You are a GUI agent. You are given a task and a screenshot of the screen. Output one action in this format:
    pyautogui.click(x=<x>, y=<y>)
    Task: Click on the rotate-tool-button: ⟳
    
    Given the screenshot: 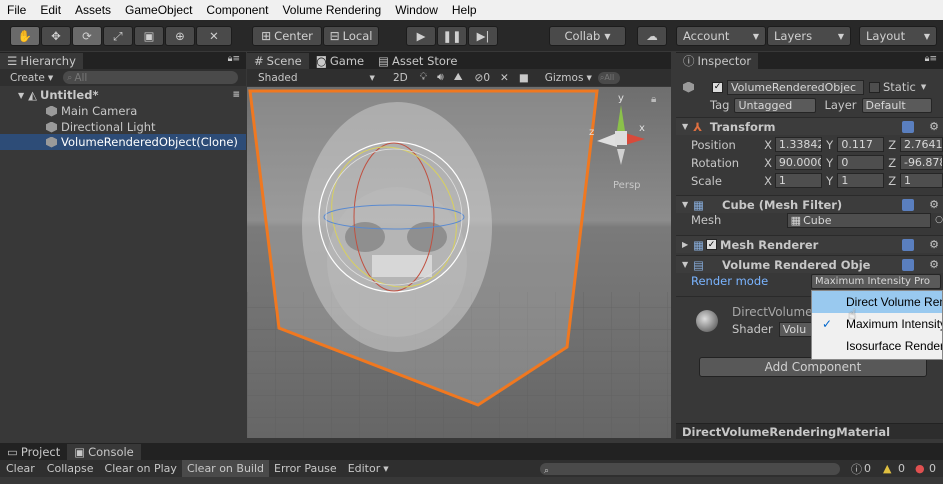 What is the action you would take?
    pyautogui.click(x=87, y=36)
    